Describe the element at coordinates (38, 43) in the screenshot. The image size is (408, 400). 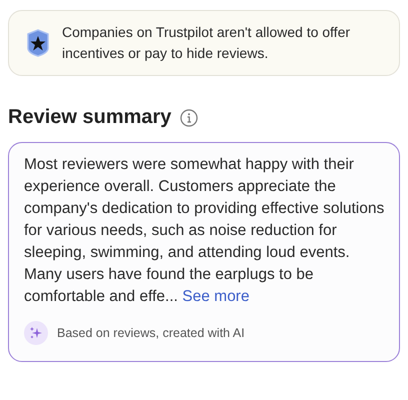
I see `shield-star-icon` at that location.